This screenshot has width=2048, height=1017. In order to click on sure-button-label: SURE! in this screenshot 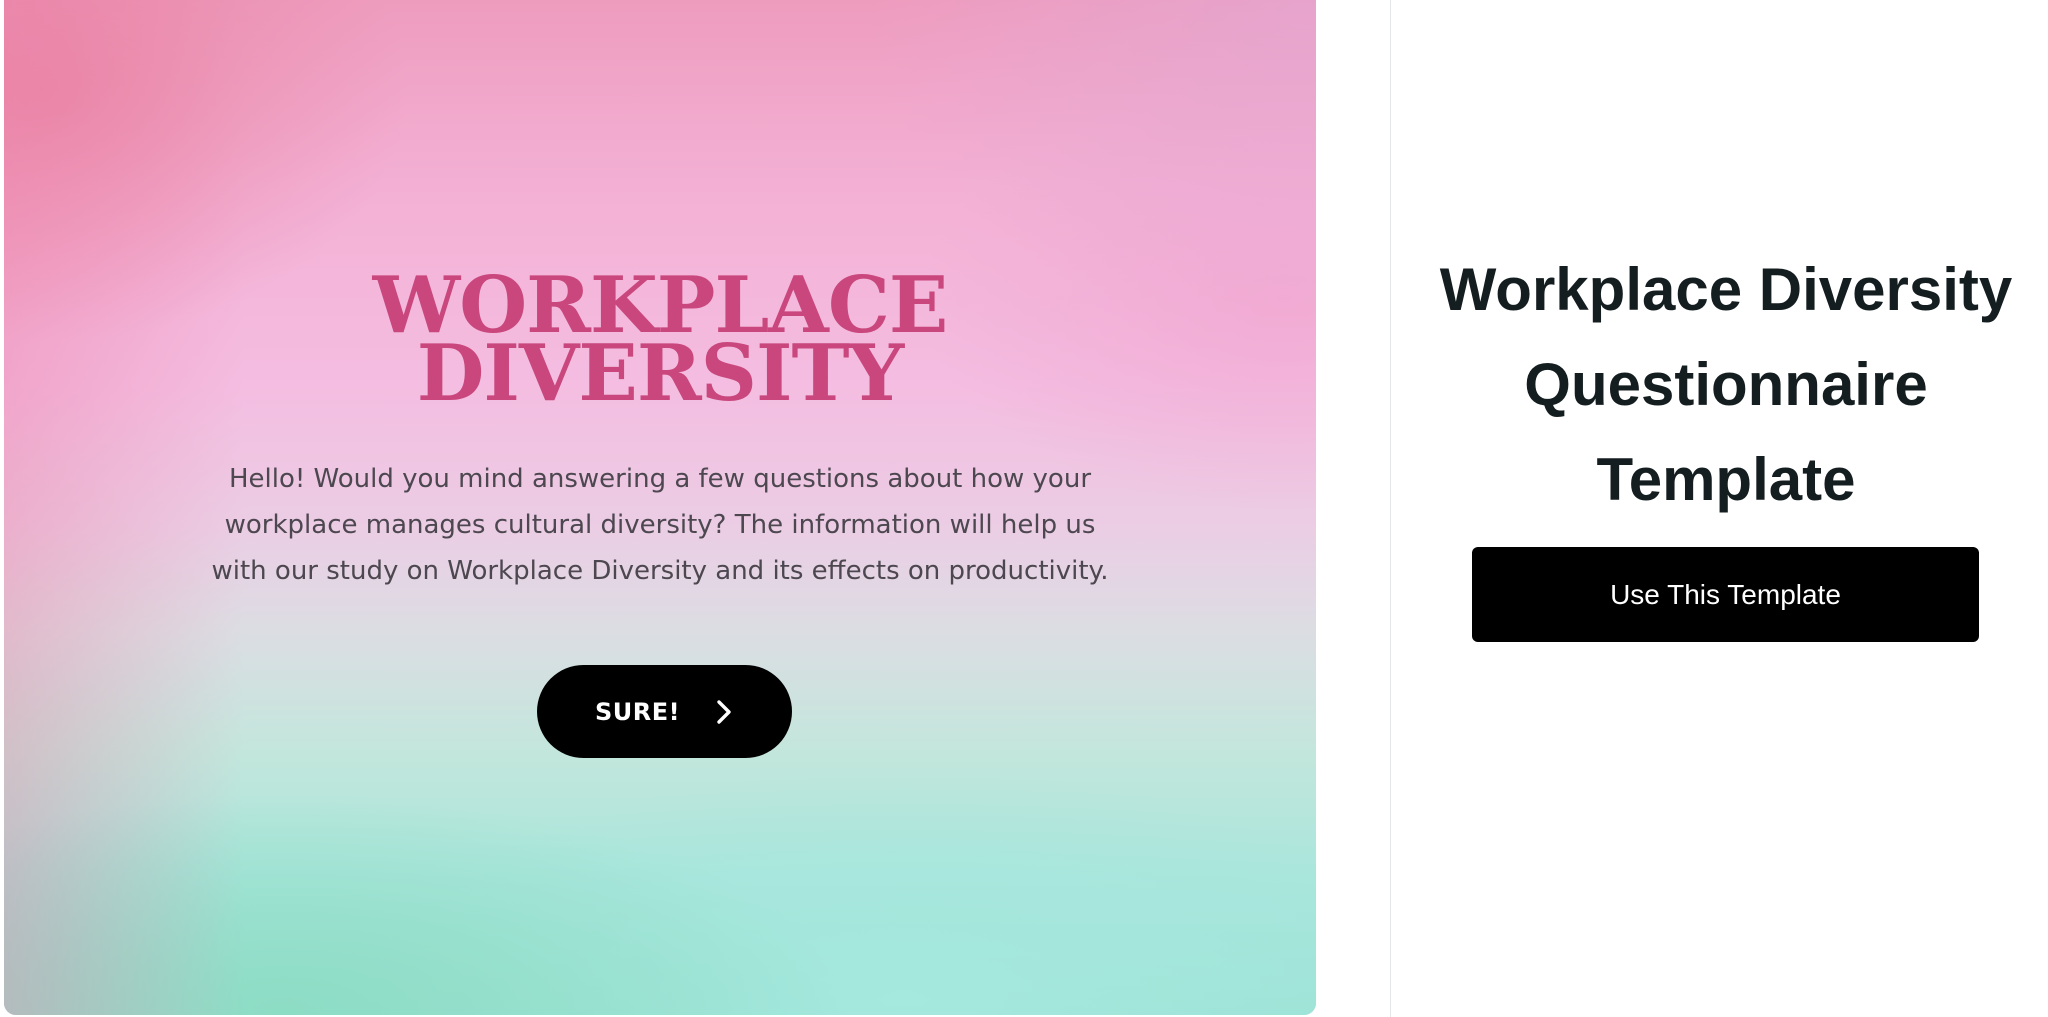, I will do `click(637, 711)`.